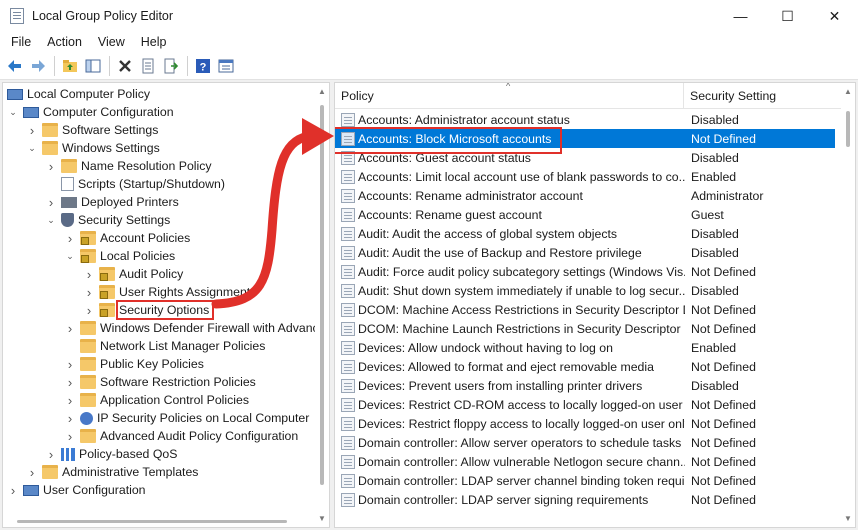  I want to click on delete-button, so click(125, 66).